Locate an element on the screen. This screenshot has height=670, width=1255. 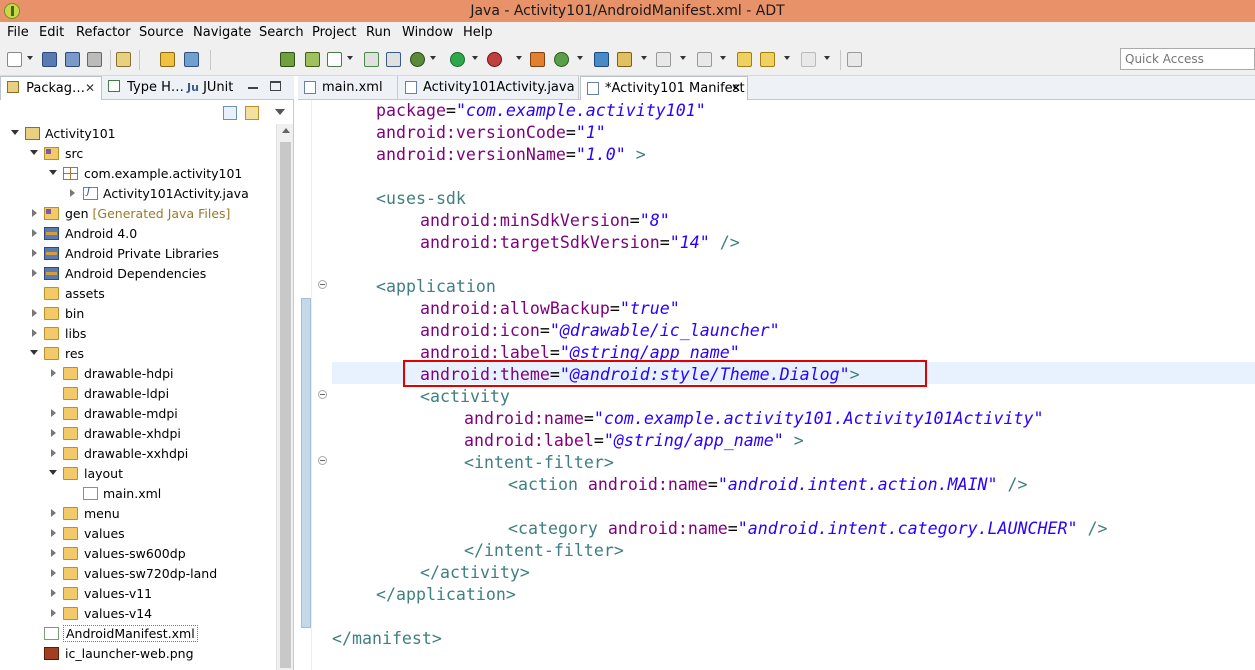
save-icon is located at coordinates (49, 59).